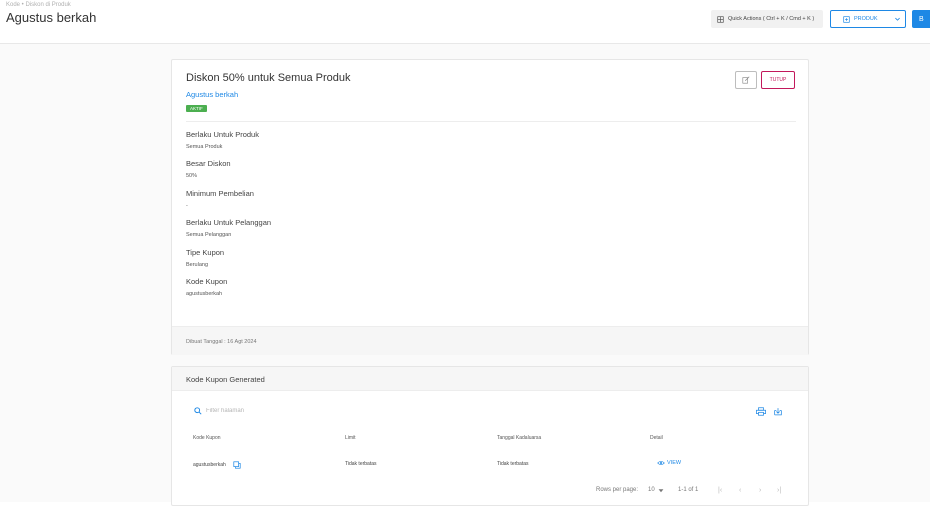 This screenshot has height=506, width=930. I want to click on primary-action-button: B, so click(921, 19).